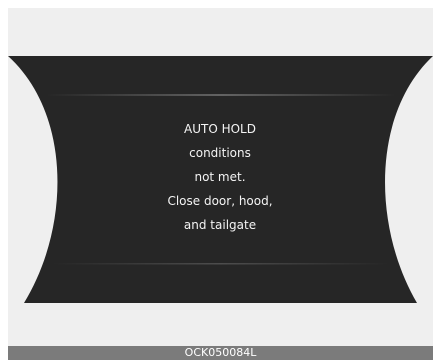 This screenshot has height=360, width=441. What do you see at coordinates (220, 153) in the screenshot?
I see `message-line: conditions` at bounding box center [220, 153].